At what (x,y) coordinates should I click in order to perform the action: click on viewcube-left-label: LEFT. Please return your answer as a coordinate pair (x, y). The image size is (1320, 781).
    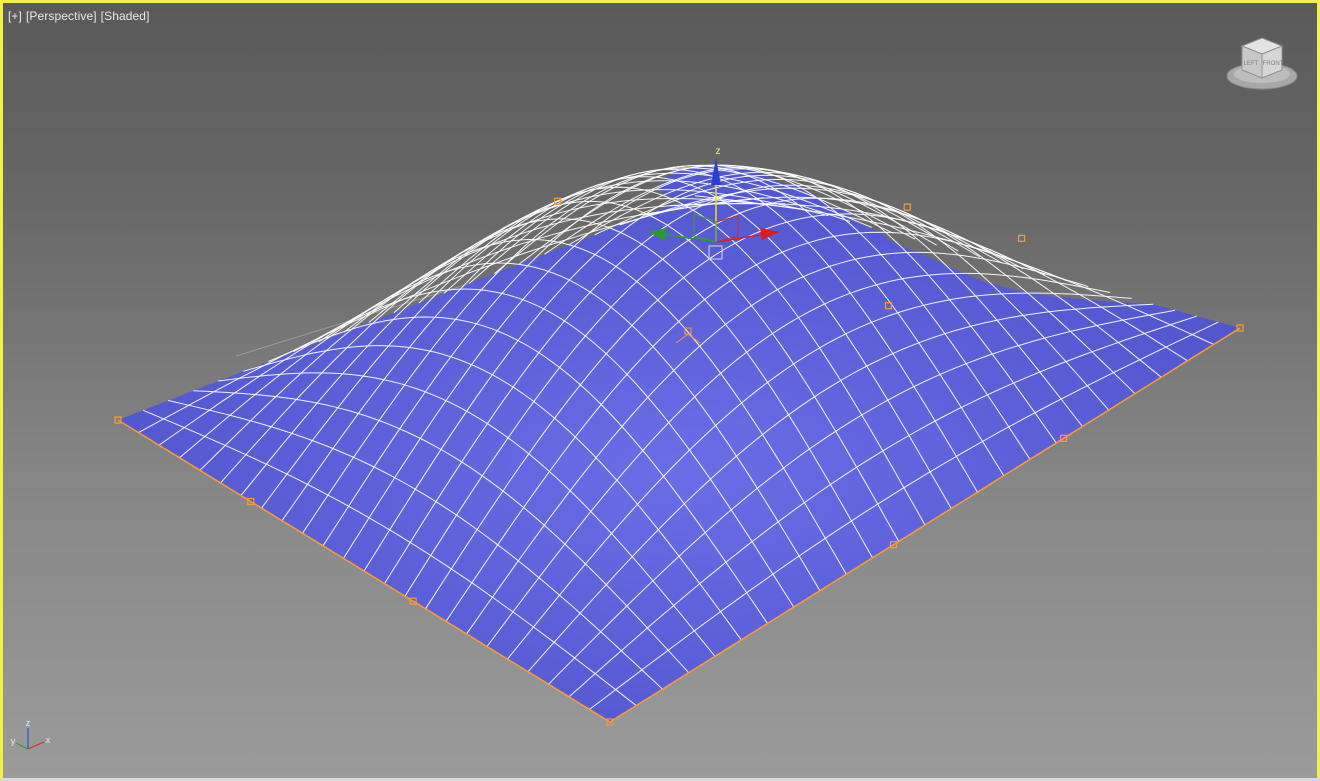
    Looking at the image, I should click on (1251, 64).